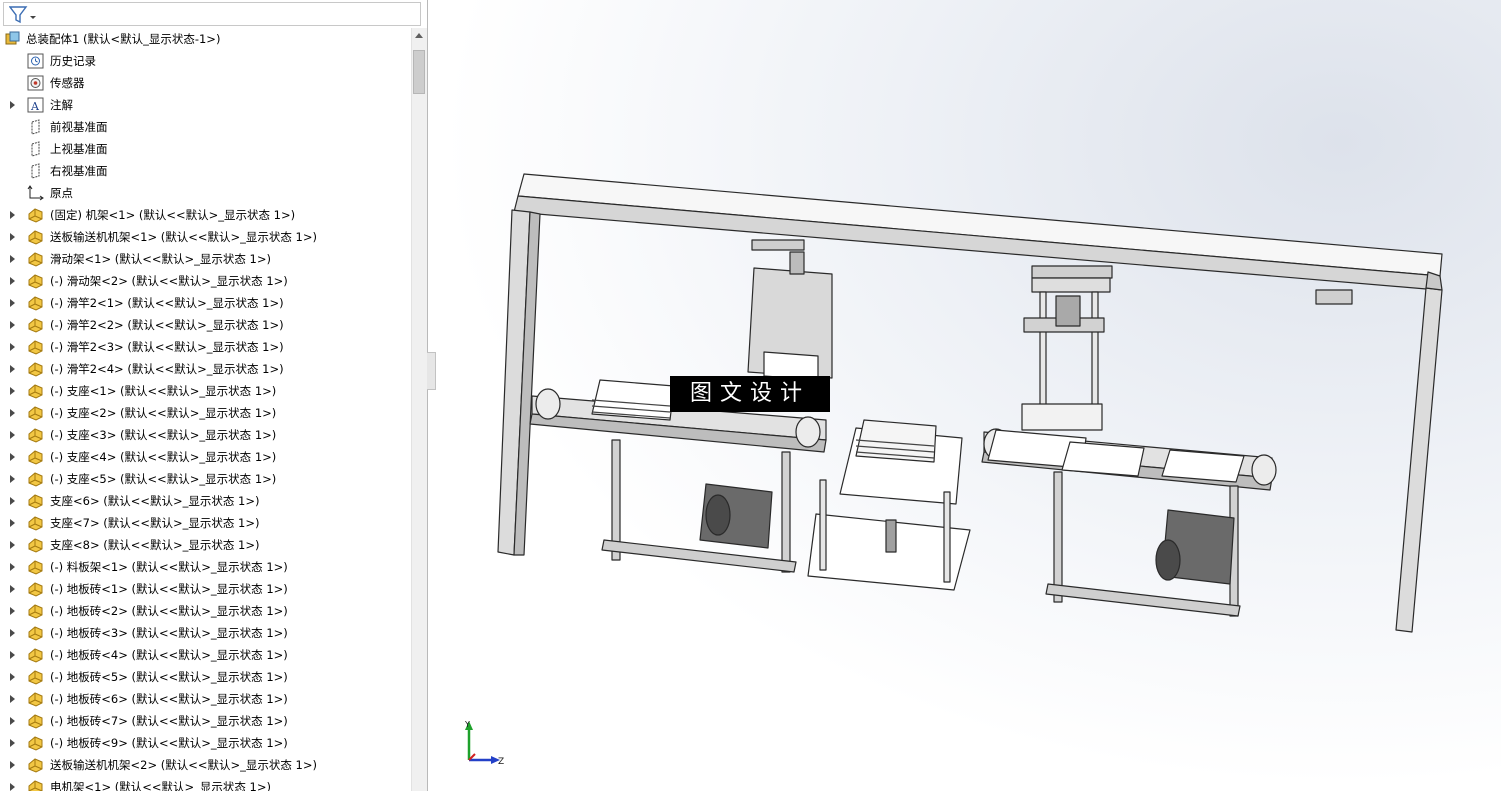  I want to click on tree-item: 支座<6> (默认<<默认>_显示状态 1>), so click(205, 501).